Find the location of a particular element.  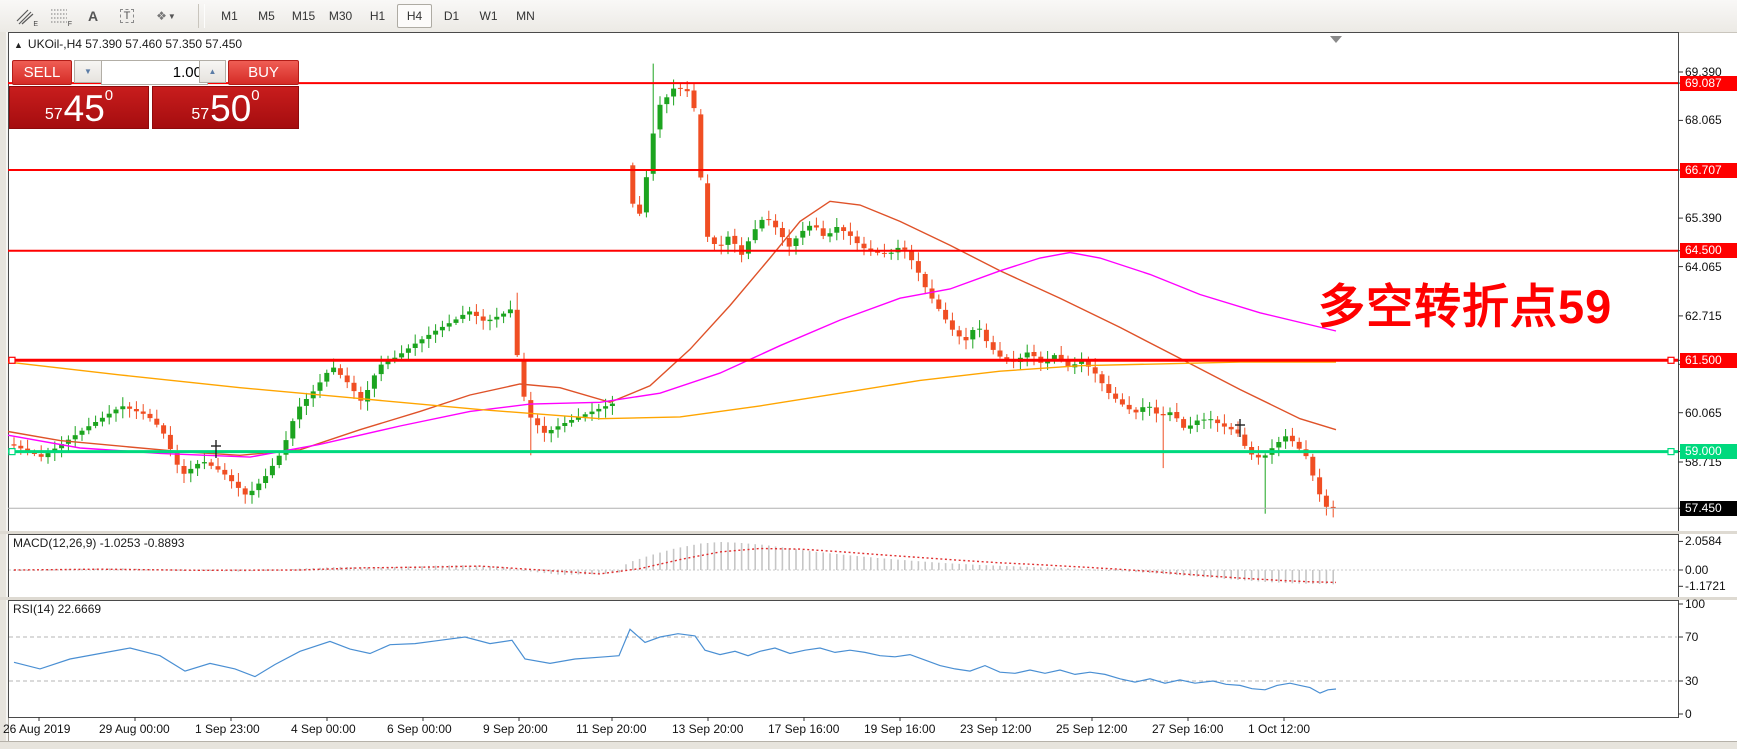

time-axis-label: 9 Sep 20:00 is located at coordinates (515, 729).